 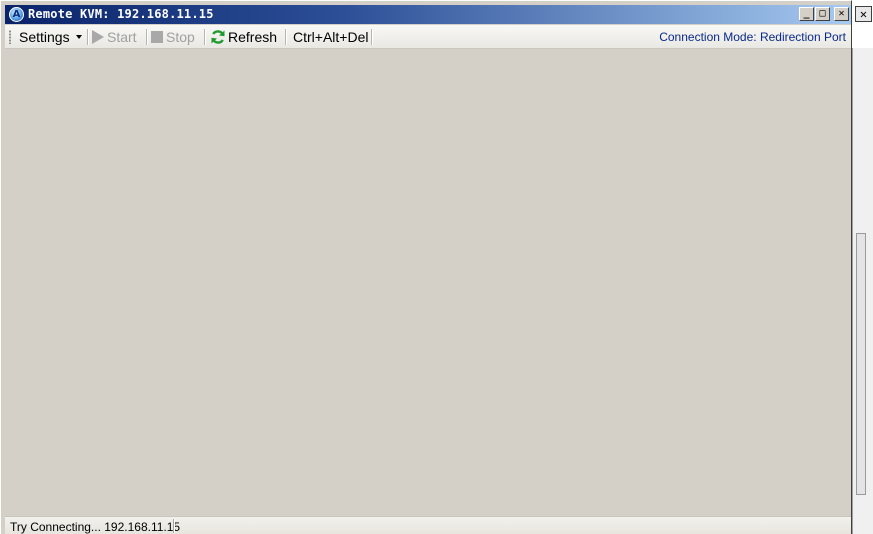 What do you see at coordinates (44, 37) in the screenshot?
I see `settings-label: Settings` at bounding box center [44, 37].